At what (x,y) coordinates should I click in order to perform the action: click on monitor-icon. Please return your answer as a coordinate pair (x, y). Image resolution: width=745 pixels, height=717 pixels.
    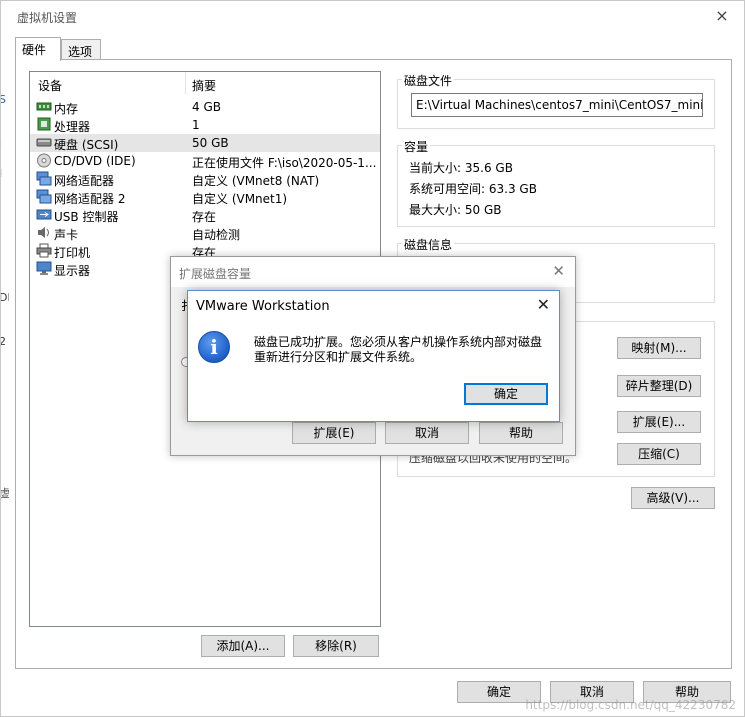
    Looking at the image, I should click on (44, 268).